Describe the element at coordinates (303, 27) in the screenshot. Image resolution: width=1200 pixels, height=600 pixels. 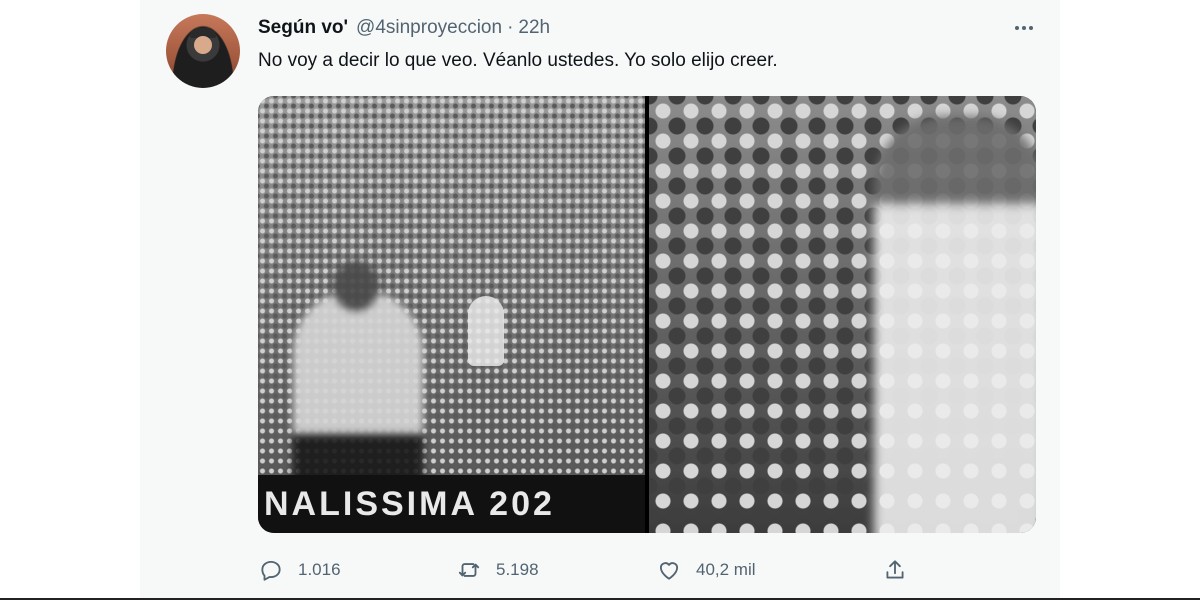
I see `display-name: Según vo'` at that location.